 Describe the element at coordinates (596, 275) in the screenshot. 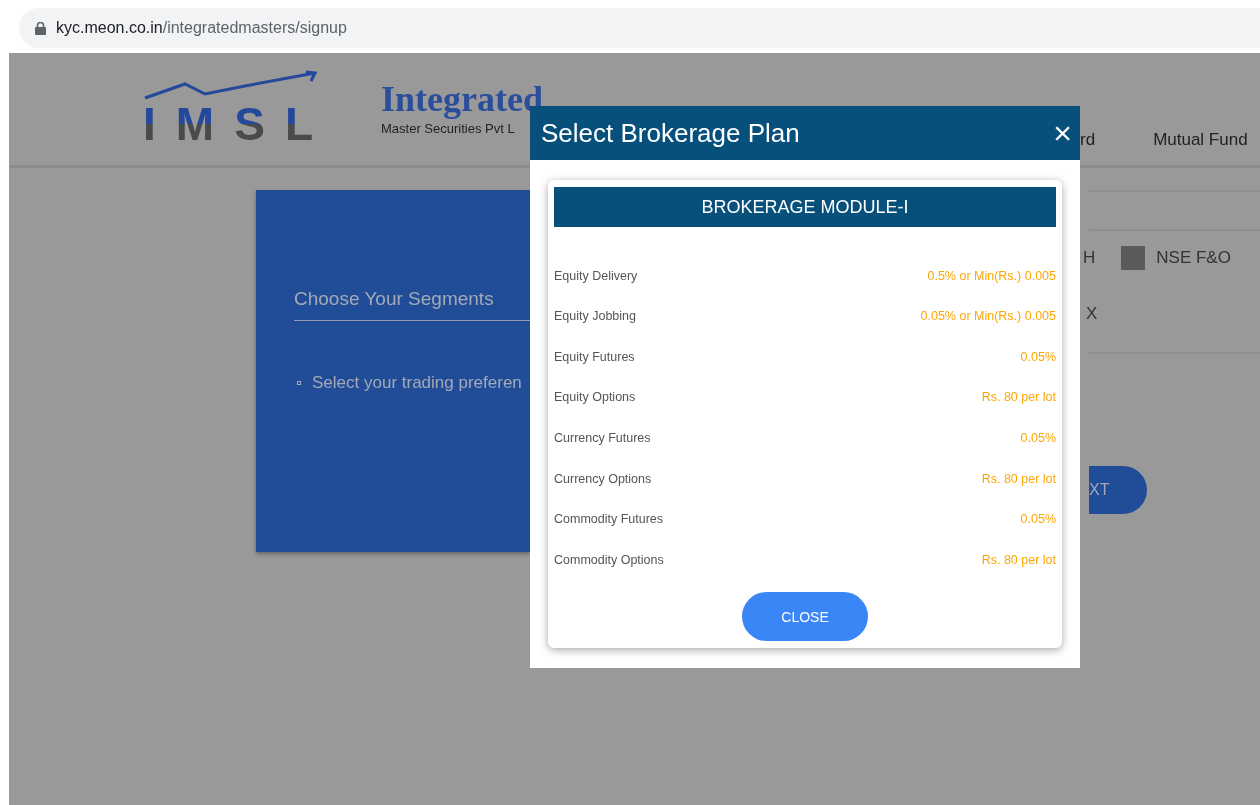

I see `fee-label: Equity Delivery` at that location.